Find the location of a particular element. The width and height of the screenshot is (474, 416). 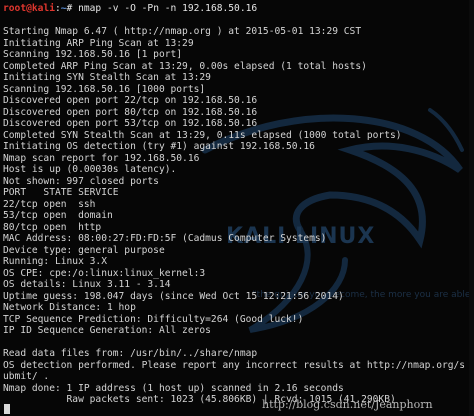

terminal-scrollbar is located at coordinates (471, 208).